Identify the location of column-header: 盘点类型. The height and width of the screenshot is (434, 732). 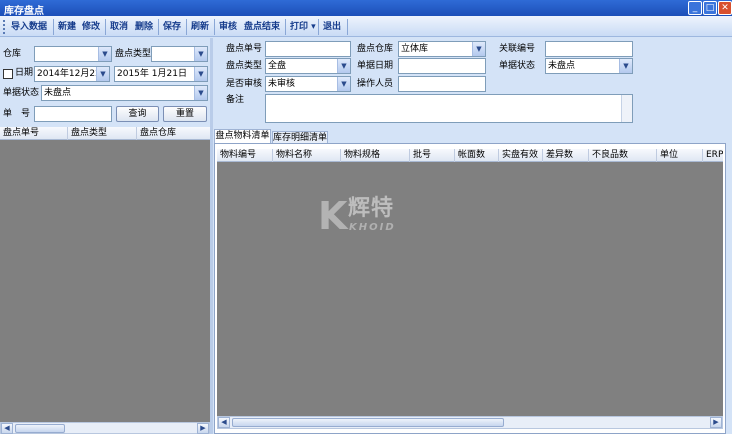
(102, 133).